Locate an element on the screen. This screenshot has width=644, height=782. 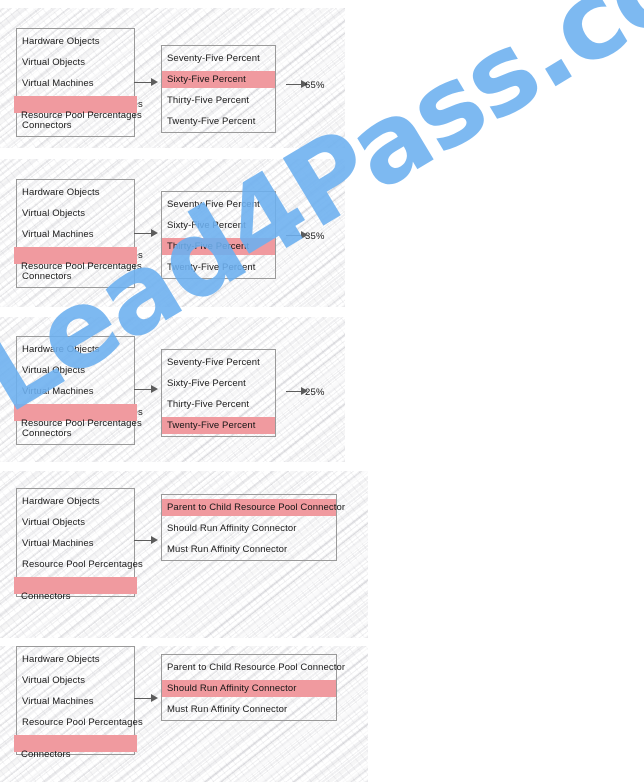
result-percentage-value: 65% is located at coordinates (315, 85).